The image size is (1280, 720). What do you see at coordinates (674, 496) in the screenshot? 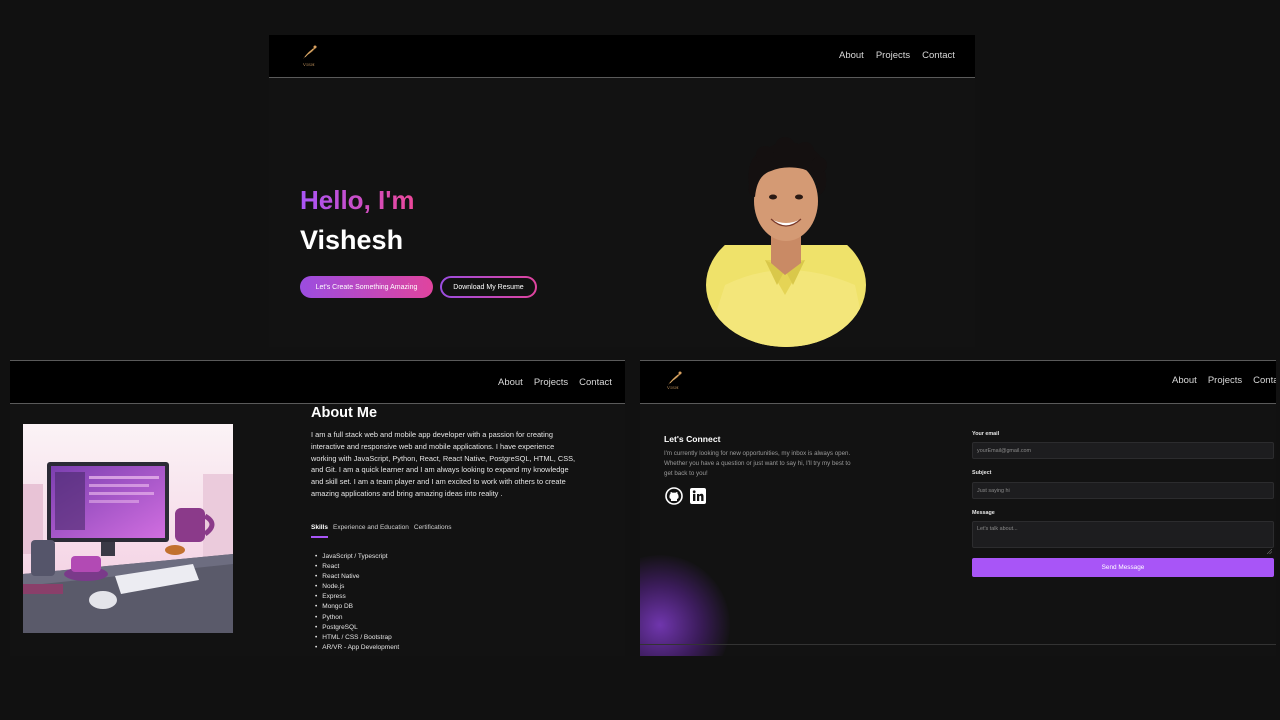
I see `github-icon` at bounding box center [674, 496].